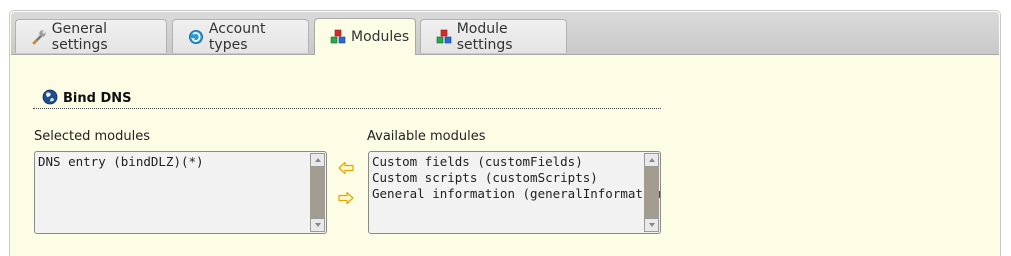 This screenshot has height=256, width=1011. I want to click on tab-general-settings: General settings, so click(91, 36).